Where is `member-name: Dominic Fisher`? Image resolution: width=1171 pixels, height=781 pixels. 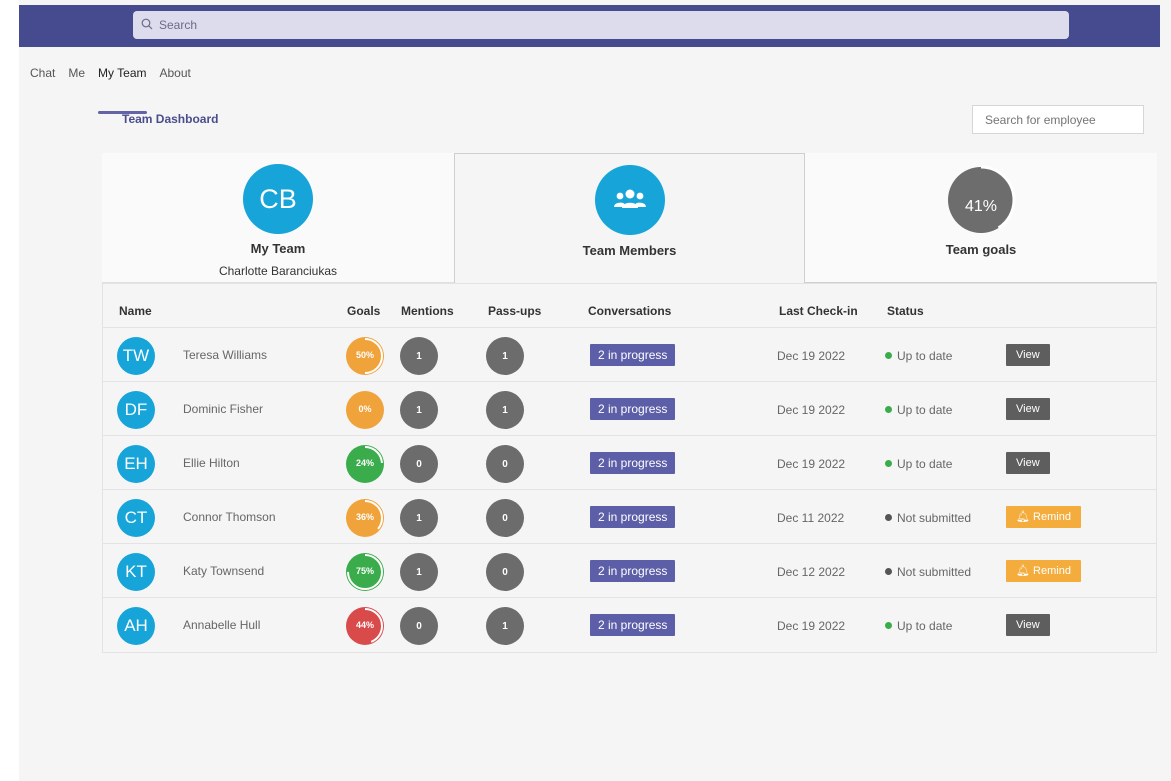 member-name: Dominic Fisher is located at coordinates (223, 409).